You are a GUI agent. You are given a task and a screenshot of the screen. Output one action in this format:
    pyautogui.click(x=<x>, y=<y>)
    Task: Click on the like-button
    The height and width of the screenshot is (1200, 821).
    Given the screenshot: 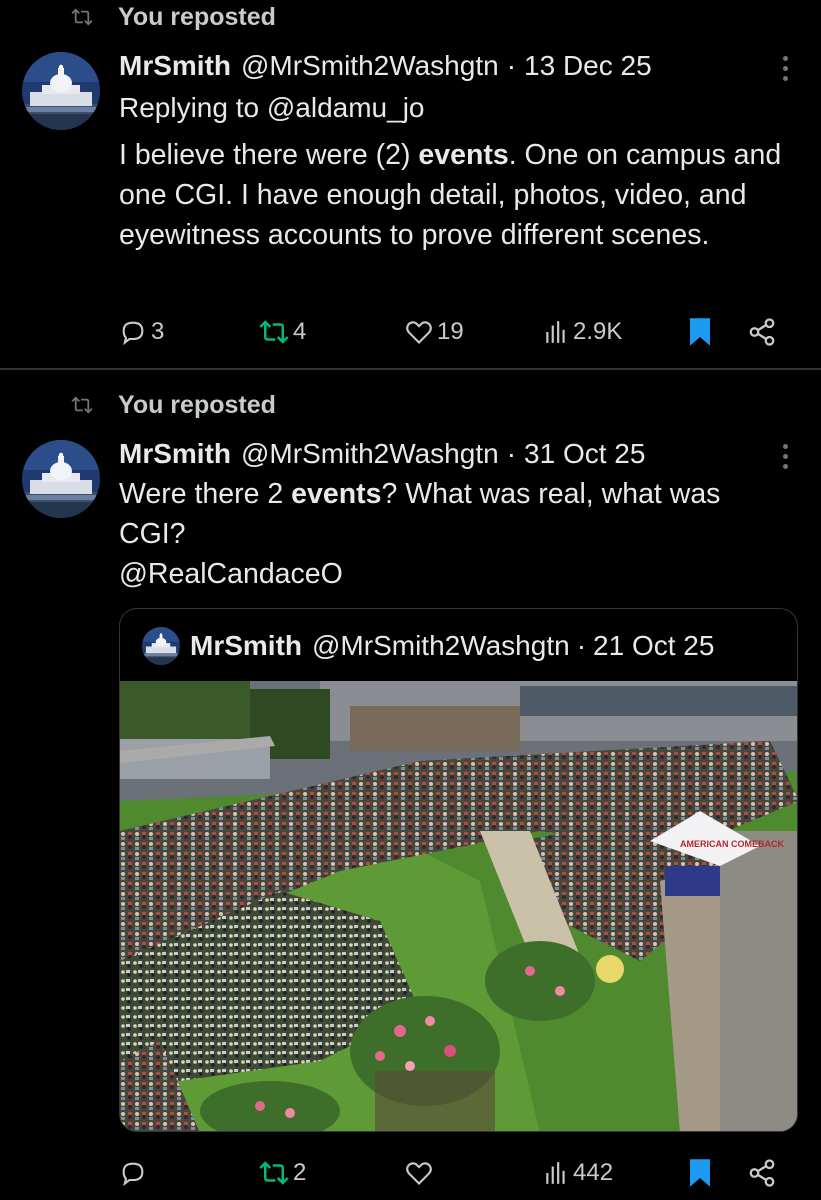 What is the action you would take?
    pyautogui.click(x=421, y=1173)
    